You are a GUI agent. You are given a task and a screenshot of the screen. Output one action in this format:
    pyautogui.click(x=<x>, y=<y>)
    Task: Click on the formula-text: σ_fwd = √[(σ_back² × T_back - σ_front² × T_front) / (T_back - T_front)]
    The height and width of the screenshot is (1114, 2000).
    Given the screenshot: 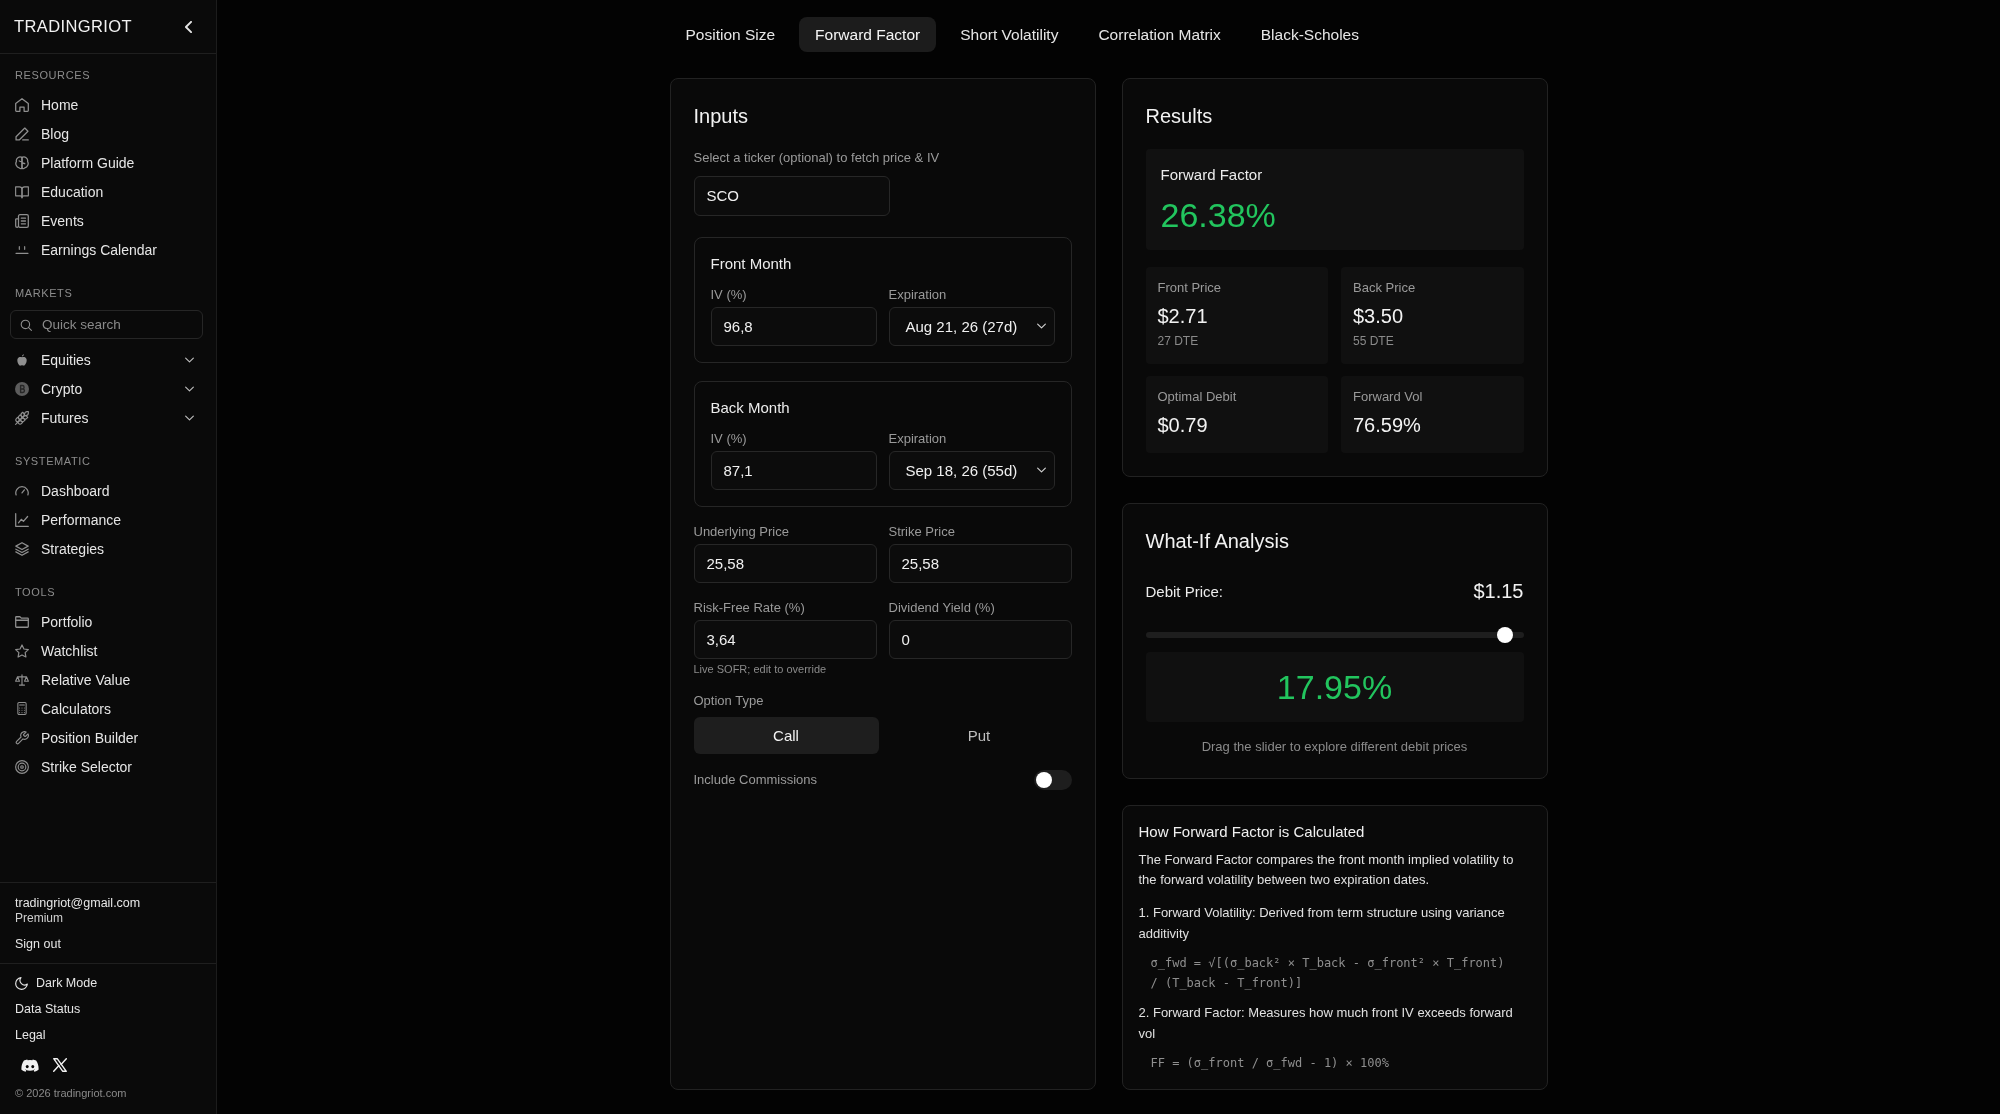 What is the action you would take?
    pyautogui.click(x=1327, y=973)
    